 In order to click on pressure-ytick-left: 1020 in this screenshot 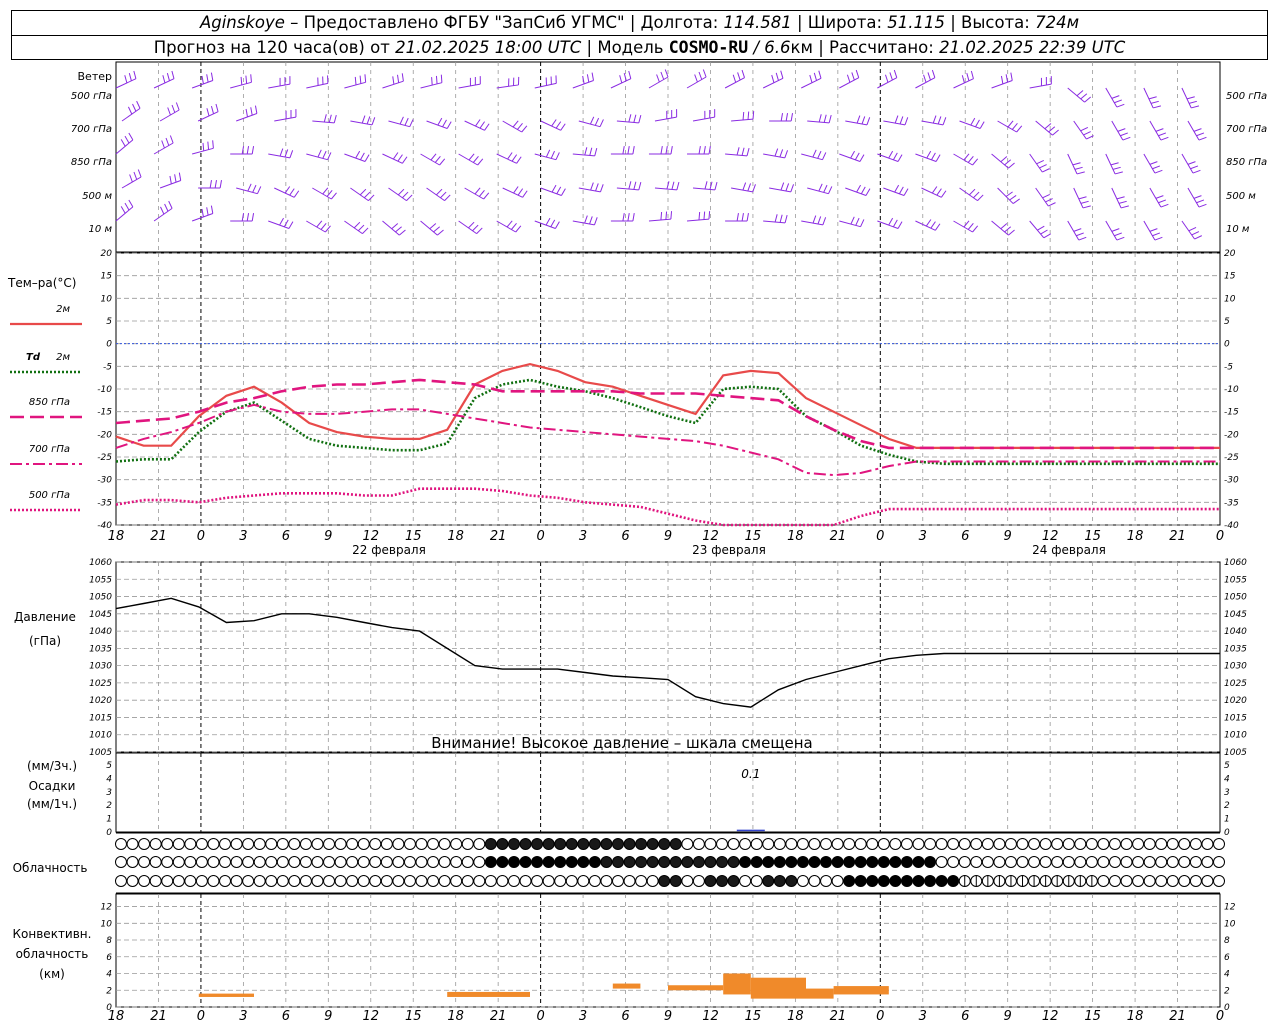, I will do `click(100, 701)`.